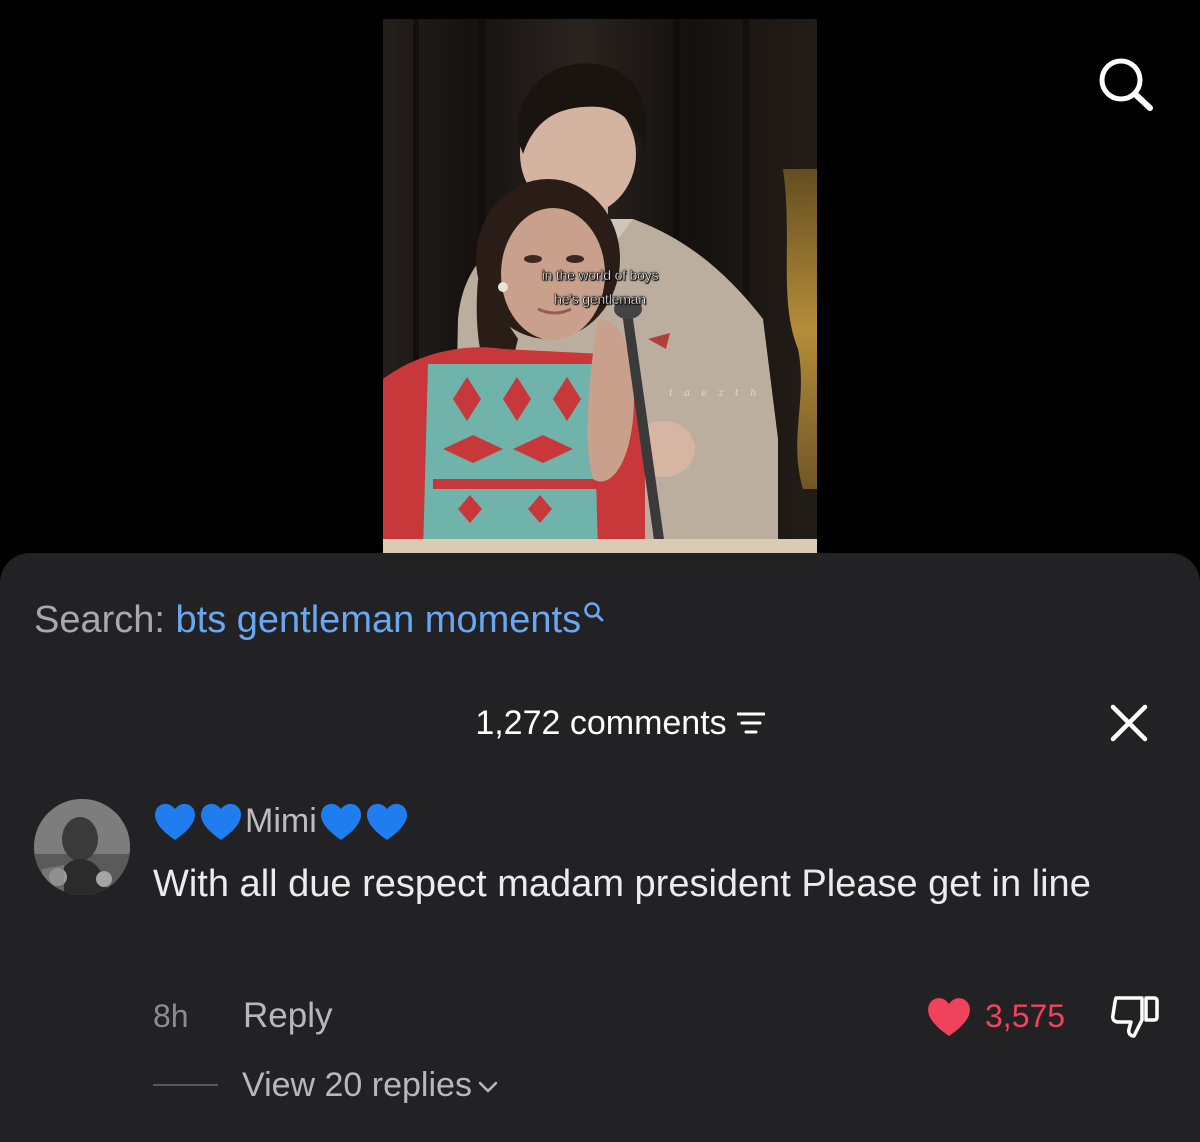  I want to click on comment-meta: 8h Reply, so click(242, 1016).